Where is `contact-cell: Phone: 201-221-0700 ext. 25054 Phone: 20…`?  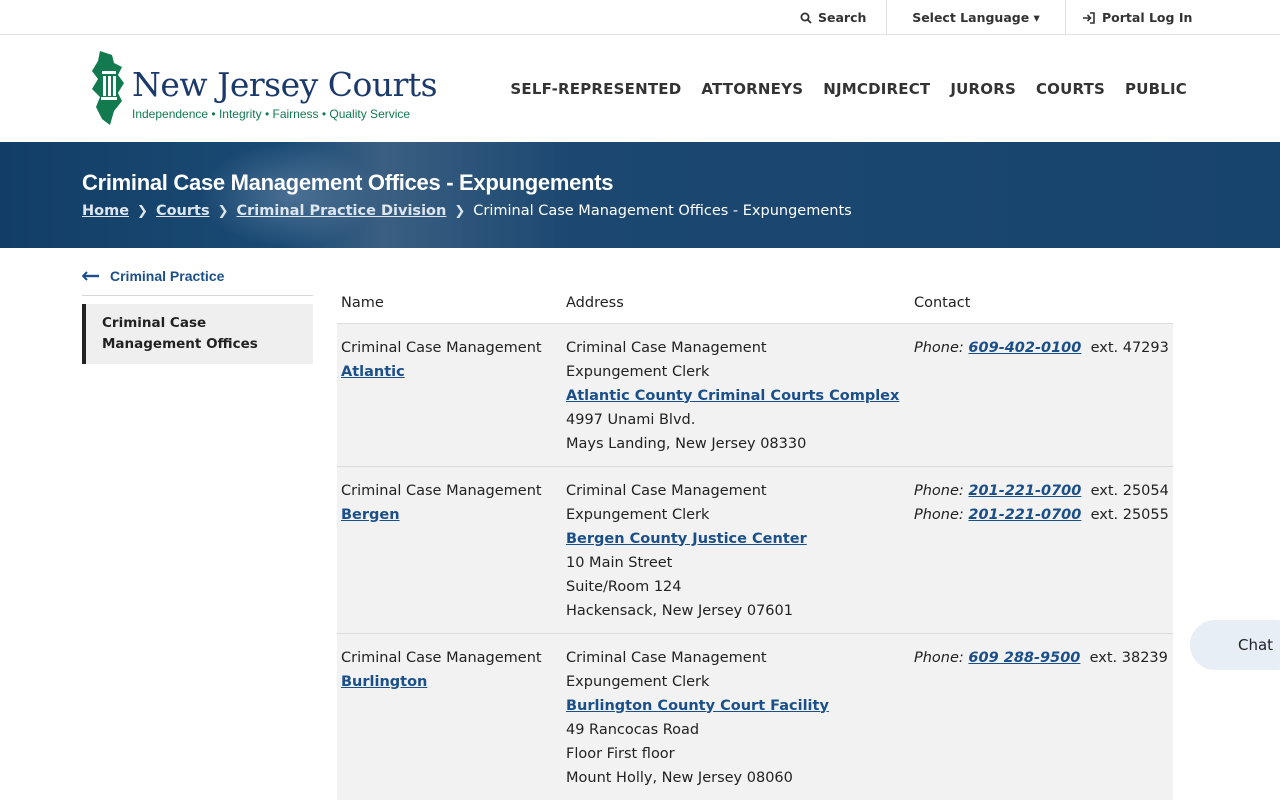
contact-cell: Phone: 201-221-0700 ext. 25054 Phone: 20… is located at coordinates (1041, 549).